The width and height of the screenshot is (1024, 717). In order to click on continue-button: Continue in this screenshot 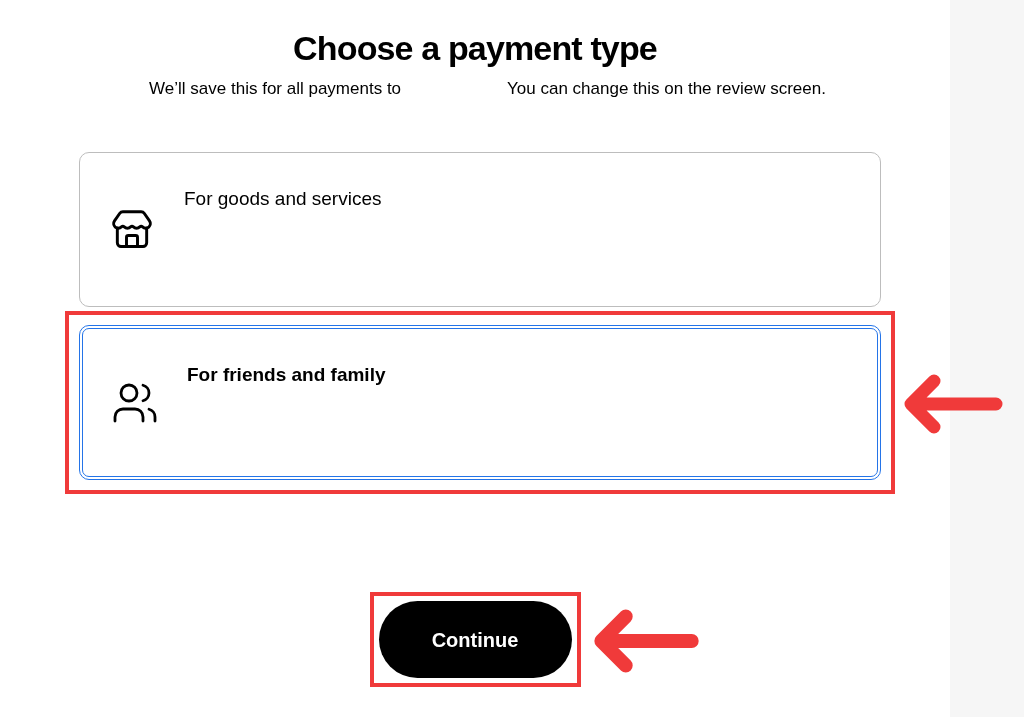, I will do `click(475, 639)`.